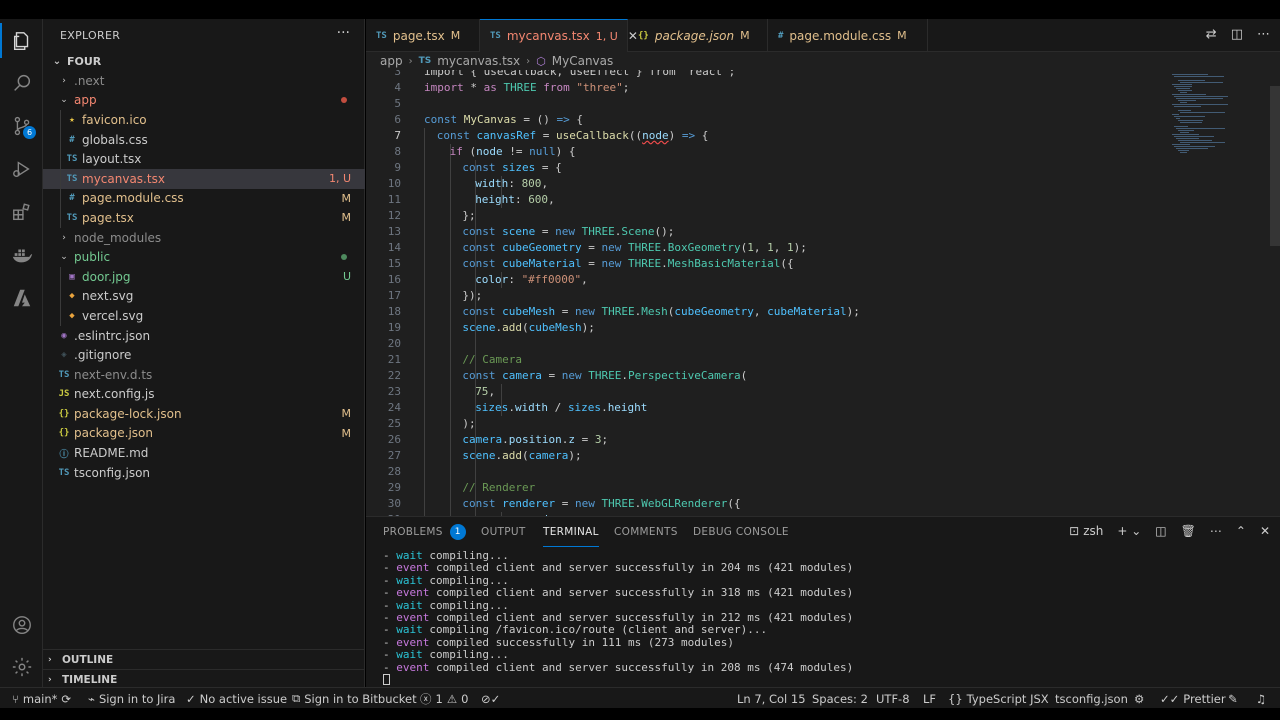 The image size is (1280, 720). What do you see at coordinates (1211, 34) in the screenshot?
I see `compare-changes-icon: ⇄` at bounding box center [1211, 34].